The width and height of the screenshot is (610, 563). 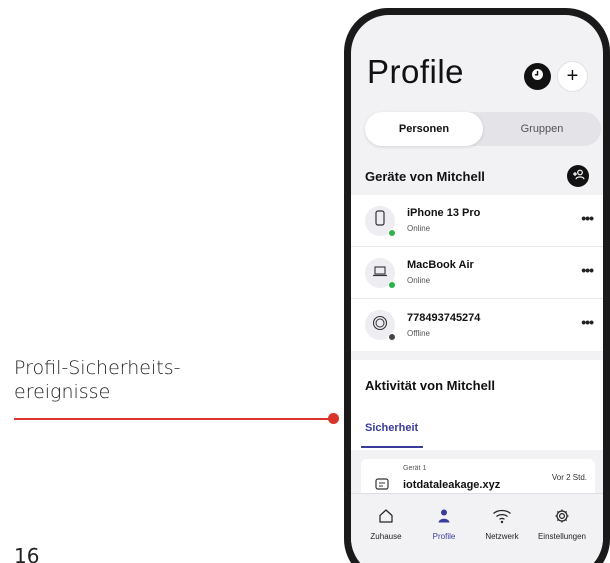 What do you see at coordinates (386, 516) in the screenshot?
I see `home-icon` at bounding box center [386, 516].